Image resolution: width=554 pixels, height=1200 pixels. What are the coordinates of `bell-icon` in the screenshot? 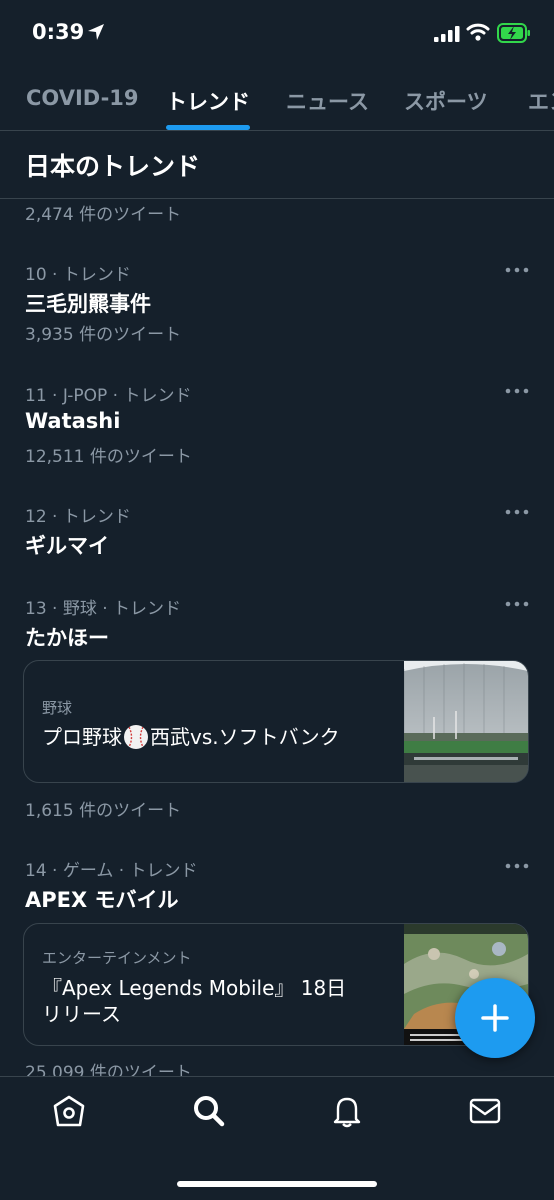 It's located at (347, 1111).